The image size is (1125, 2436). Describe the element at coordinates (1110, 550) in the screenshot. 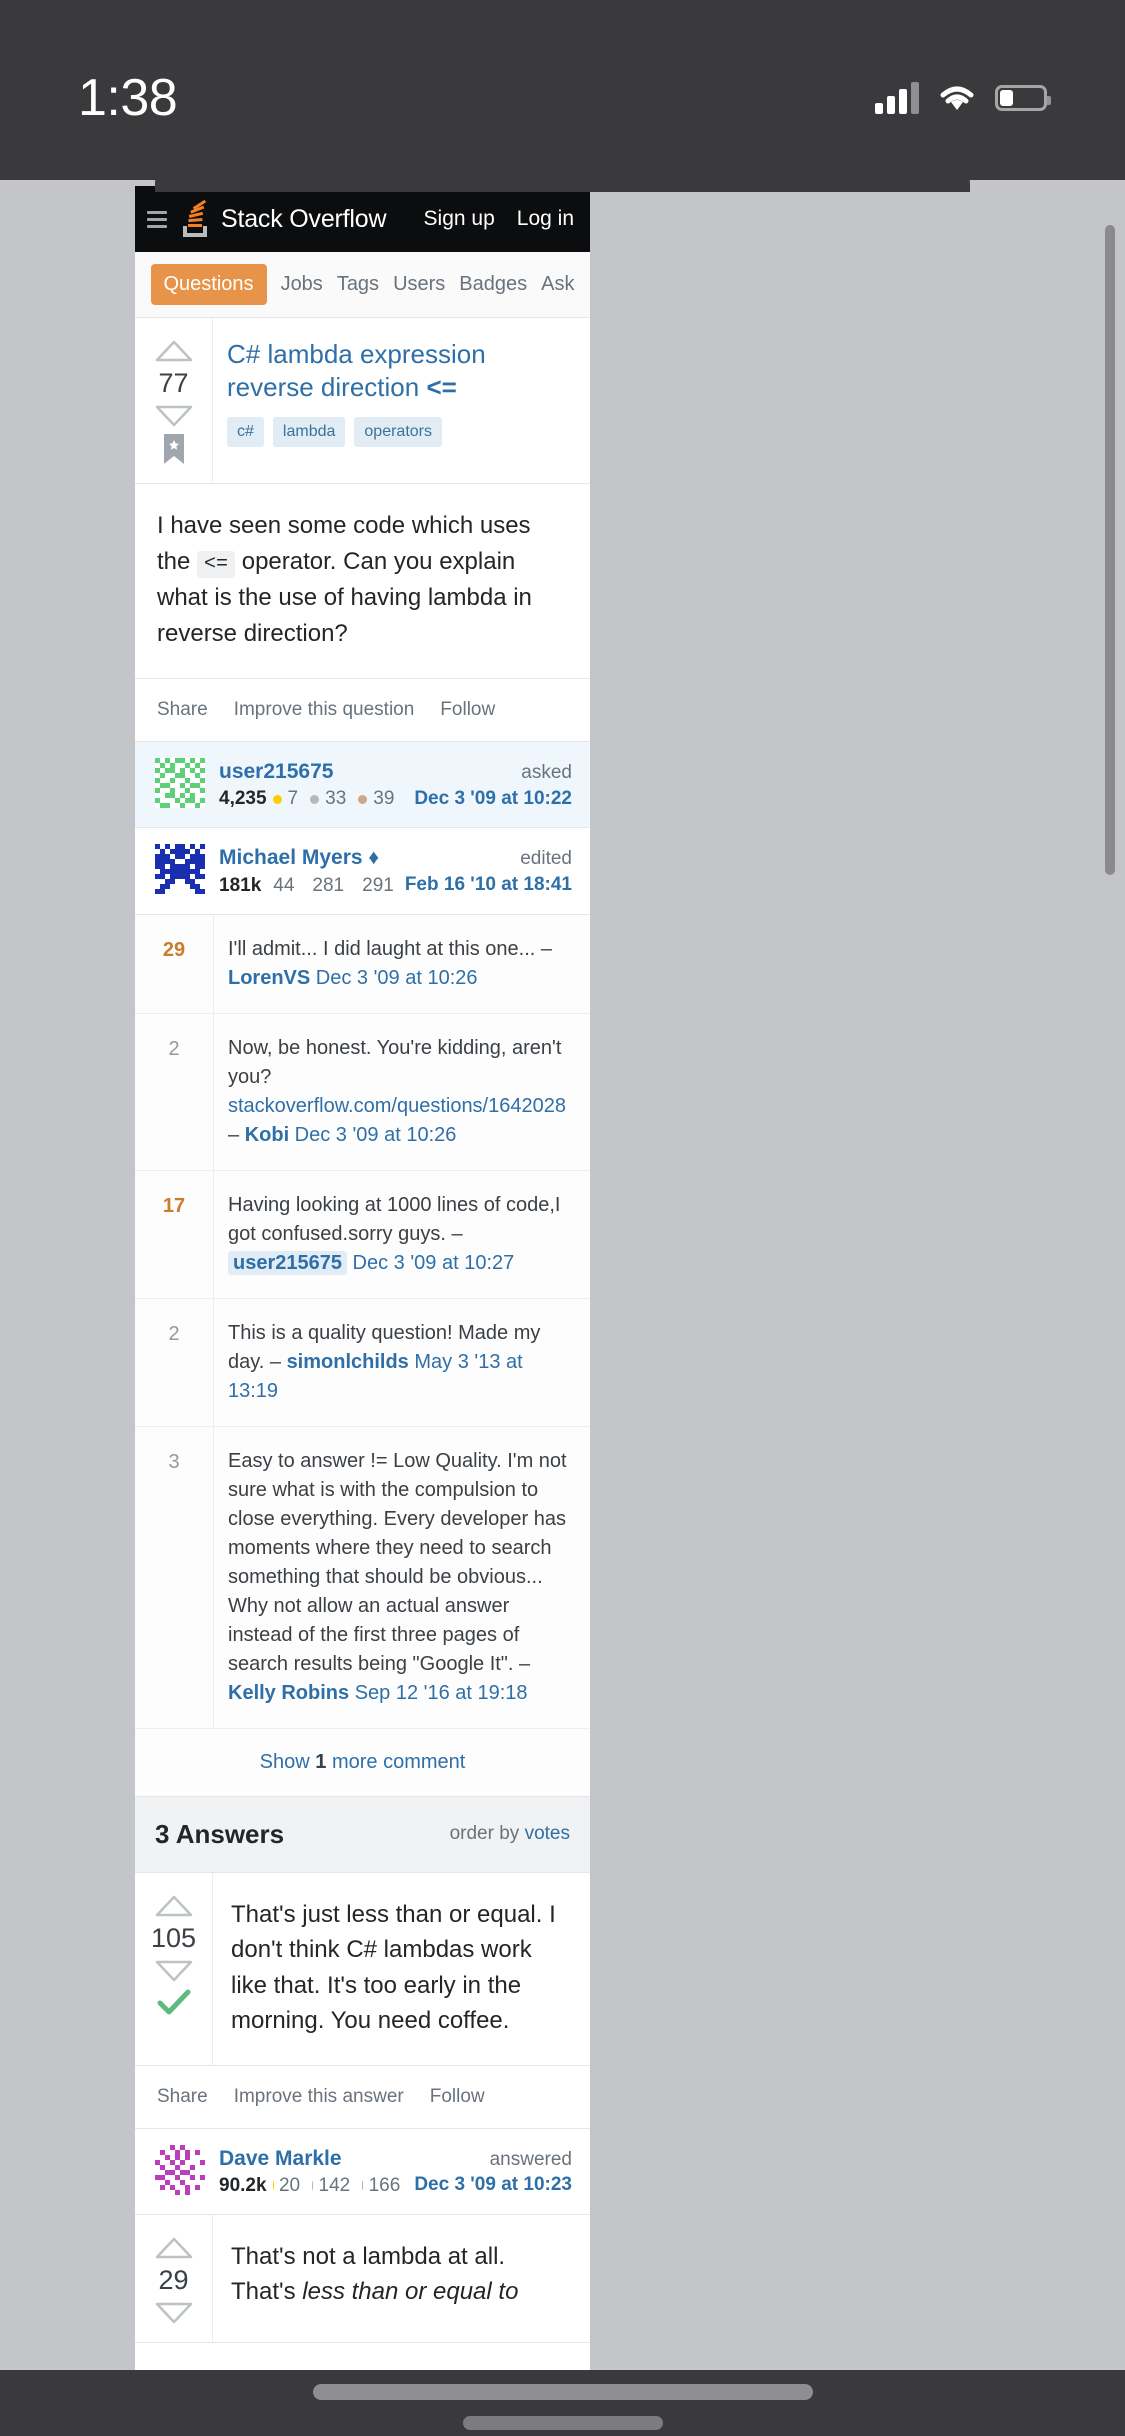

I see `page-scrollbar` at that location.